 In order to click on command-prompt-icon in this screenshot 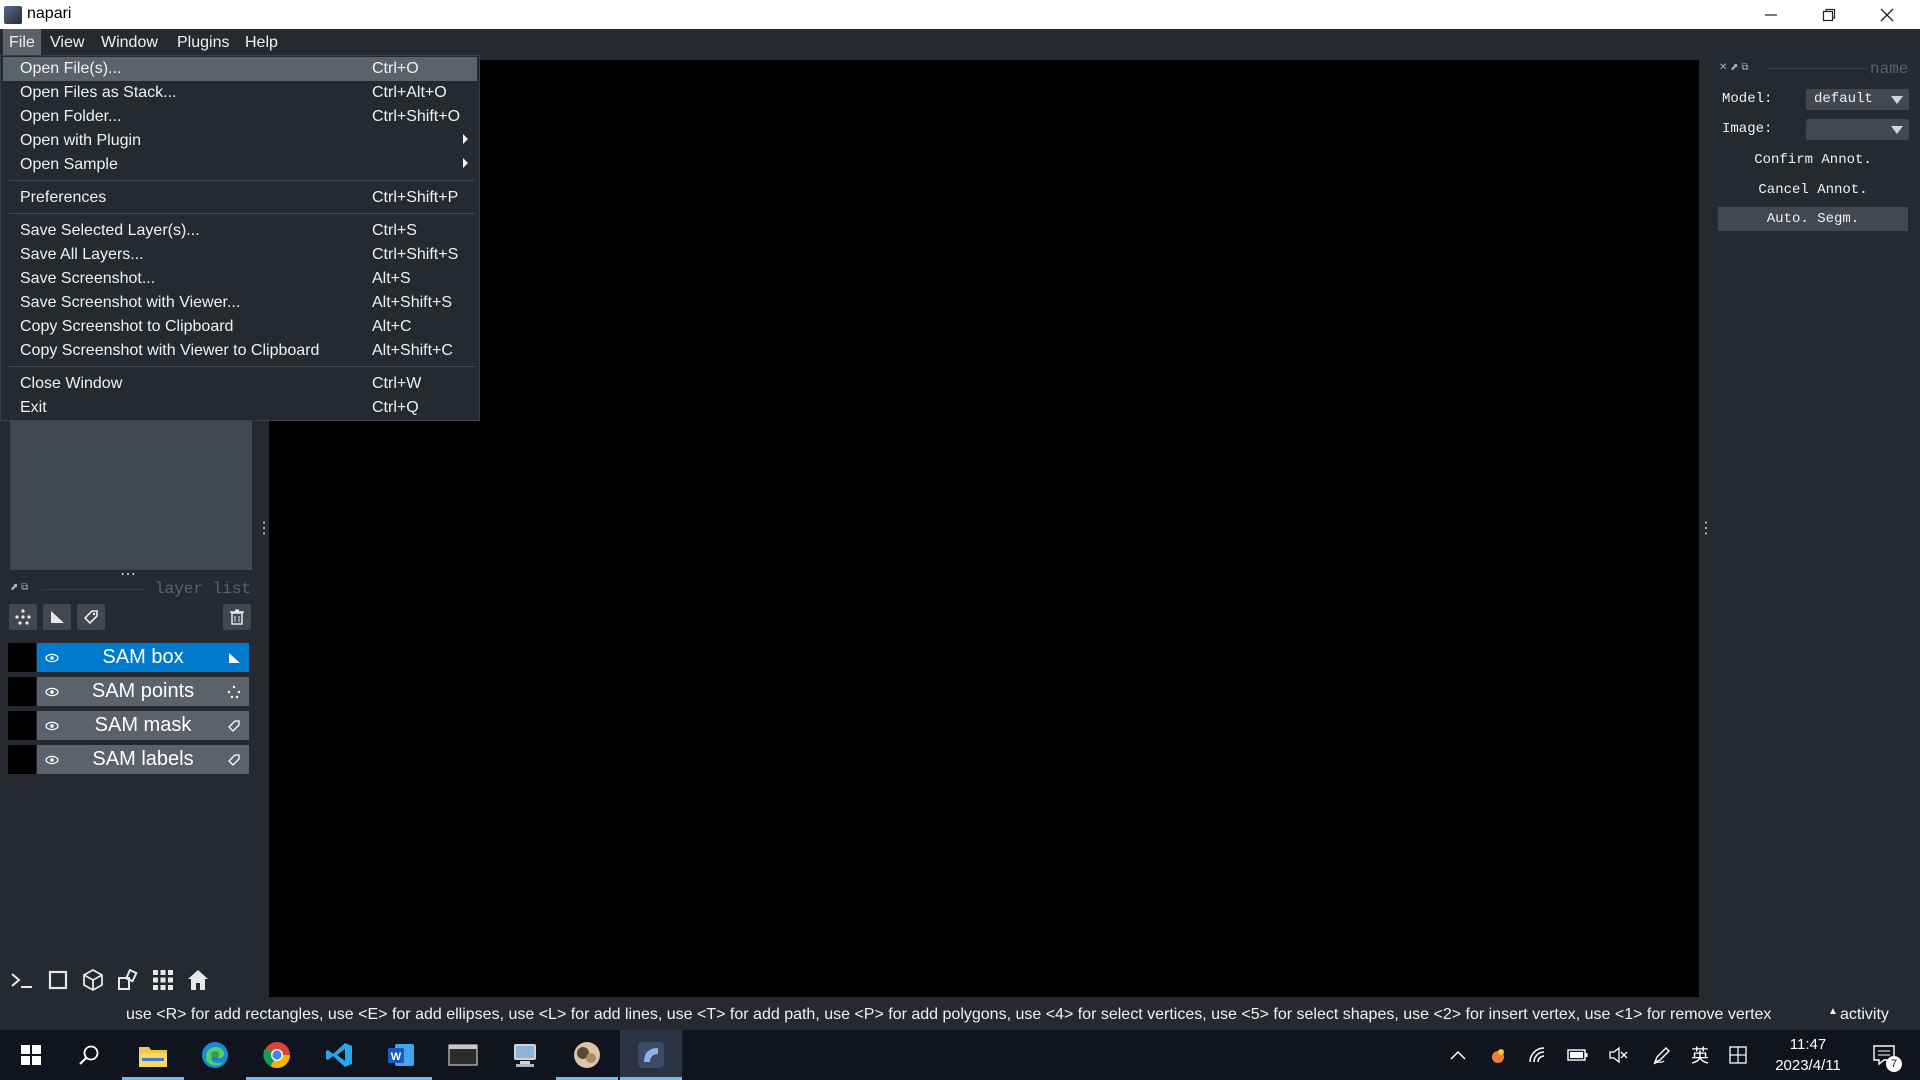, I will do `click(463, 1055)`.